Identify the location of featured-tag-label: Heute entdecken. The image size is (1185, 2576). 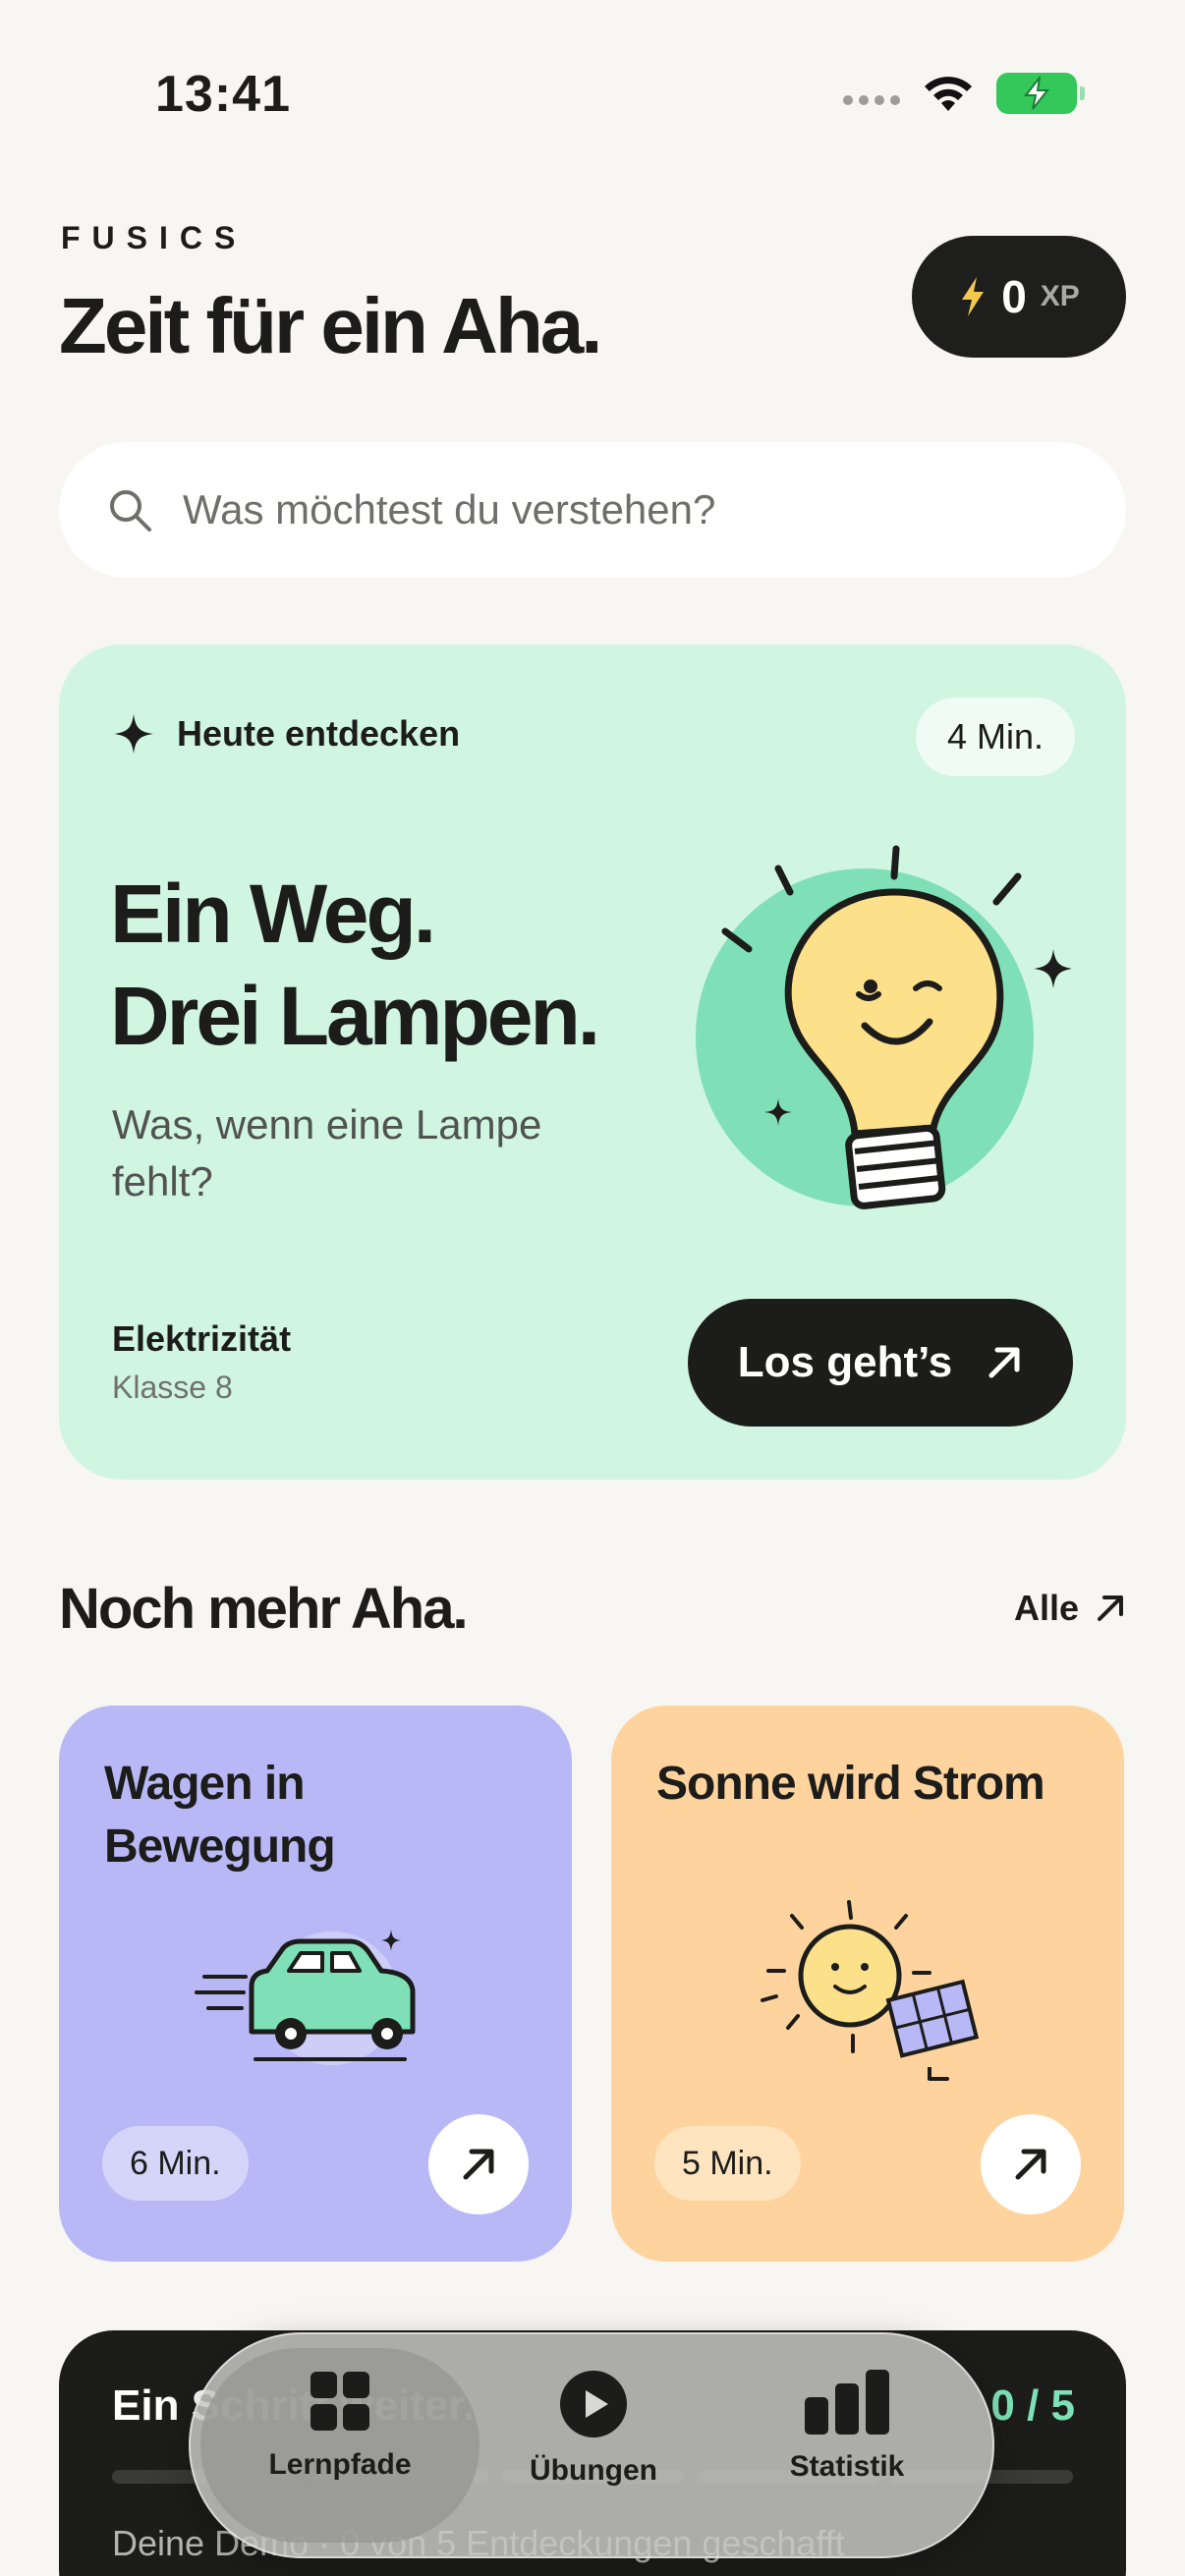
(319, 733).